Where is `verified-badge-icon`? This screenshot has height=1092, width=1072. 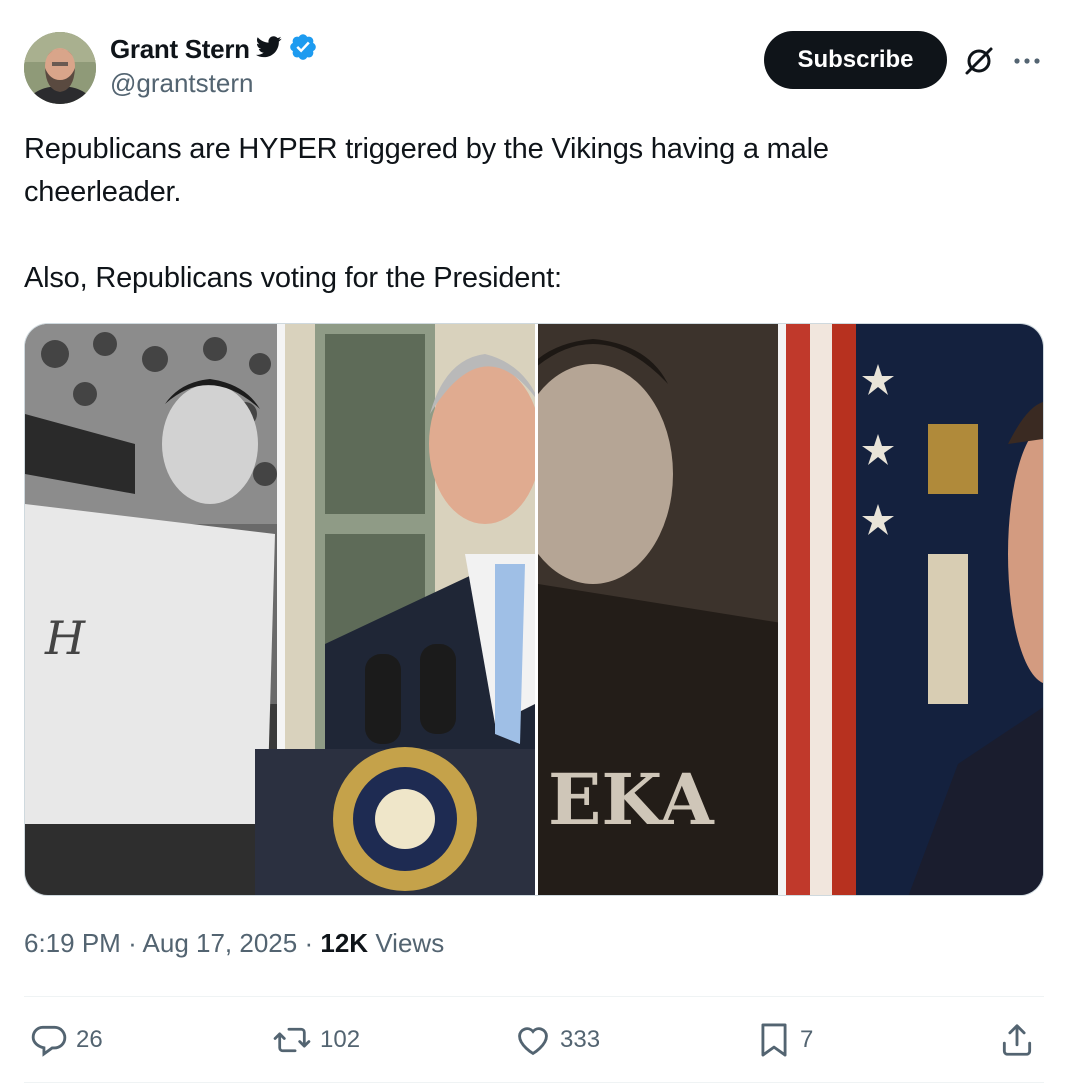 verified-badge-icon is located at coordinates (303, 49).